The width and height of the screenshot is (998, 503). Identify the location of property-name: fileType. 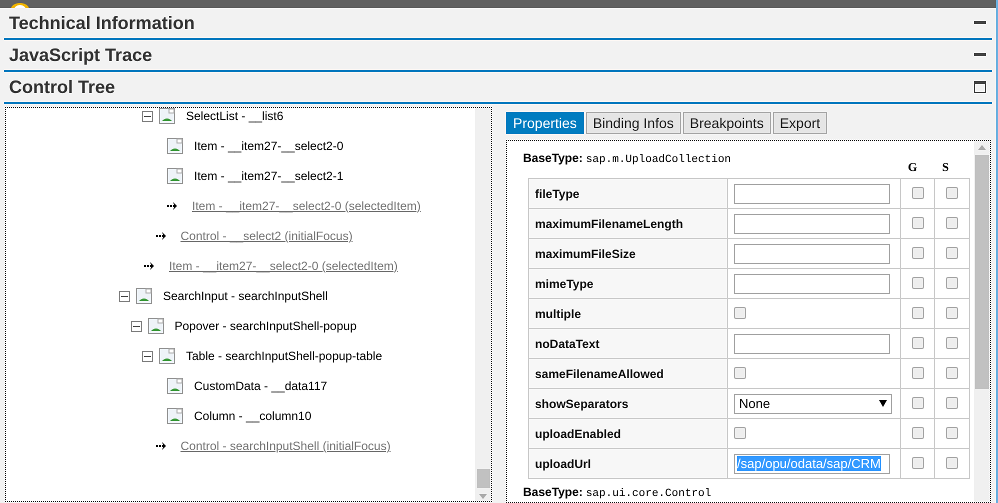
(628, 193).